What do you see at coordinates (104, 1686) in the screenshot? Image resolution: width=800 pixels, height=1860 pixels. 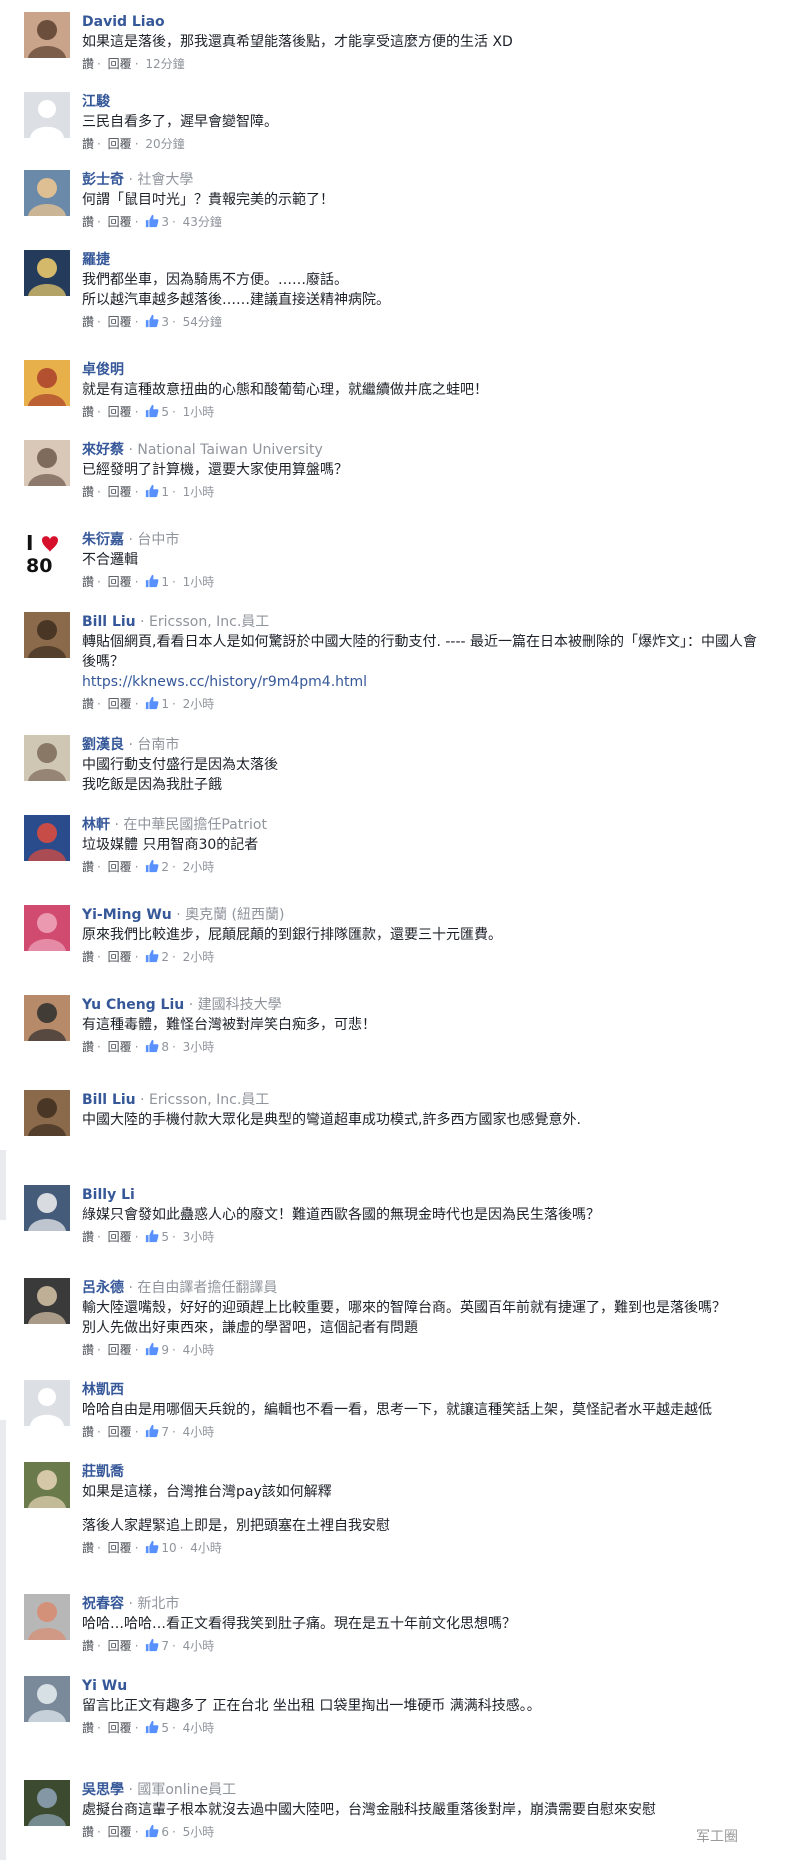 I see `commenter-name: Yi Wu` at bounding box center [104, 1686].